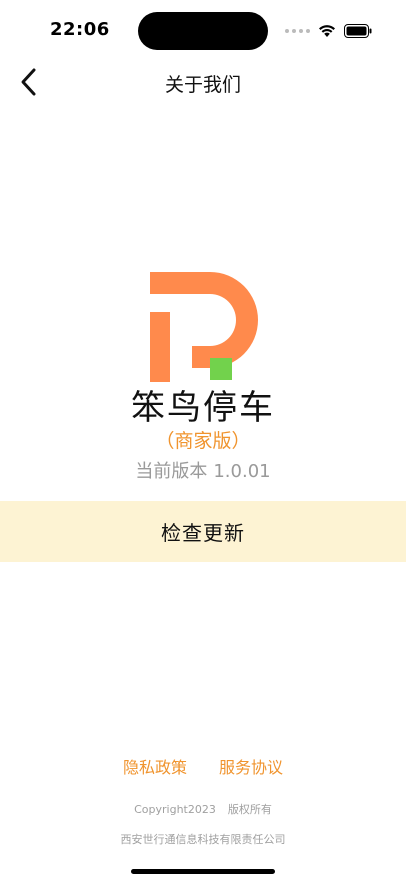  I want to click on status-bar: 22:06, so click(203, 30).